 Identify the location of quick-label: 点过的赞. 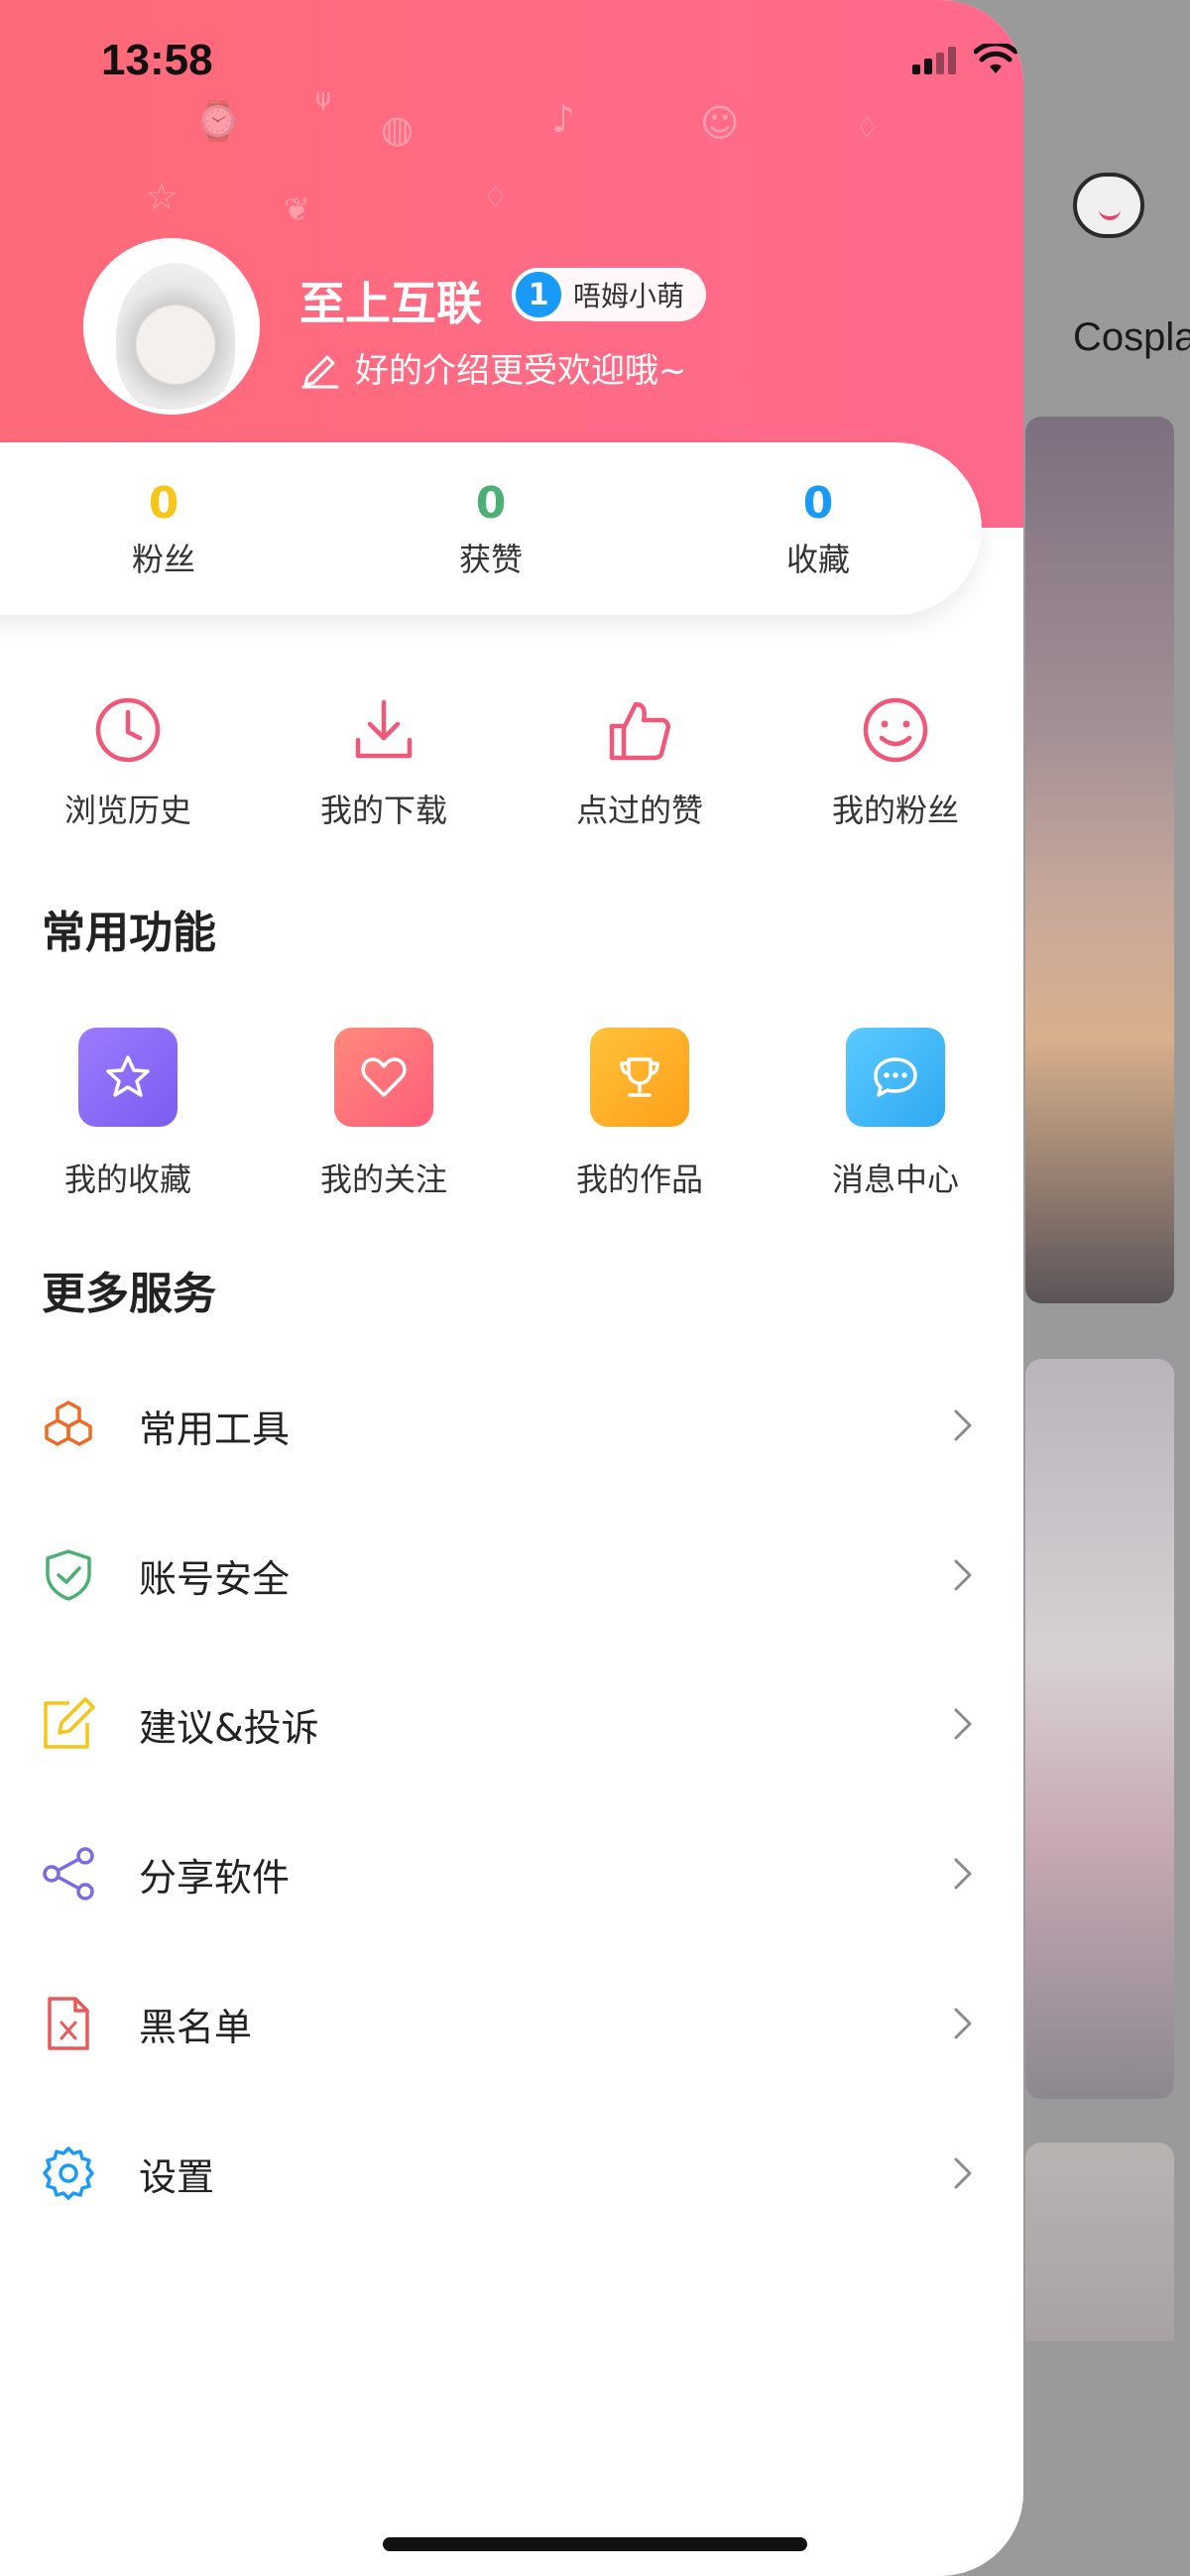
(639, 810).